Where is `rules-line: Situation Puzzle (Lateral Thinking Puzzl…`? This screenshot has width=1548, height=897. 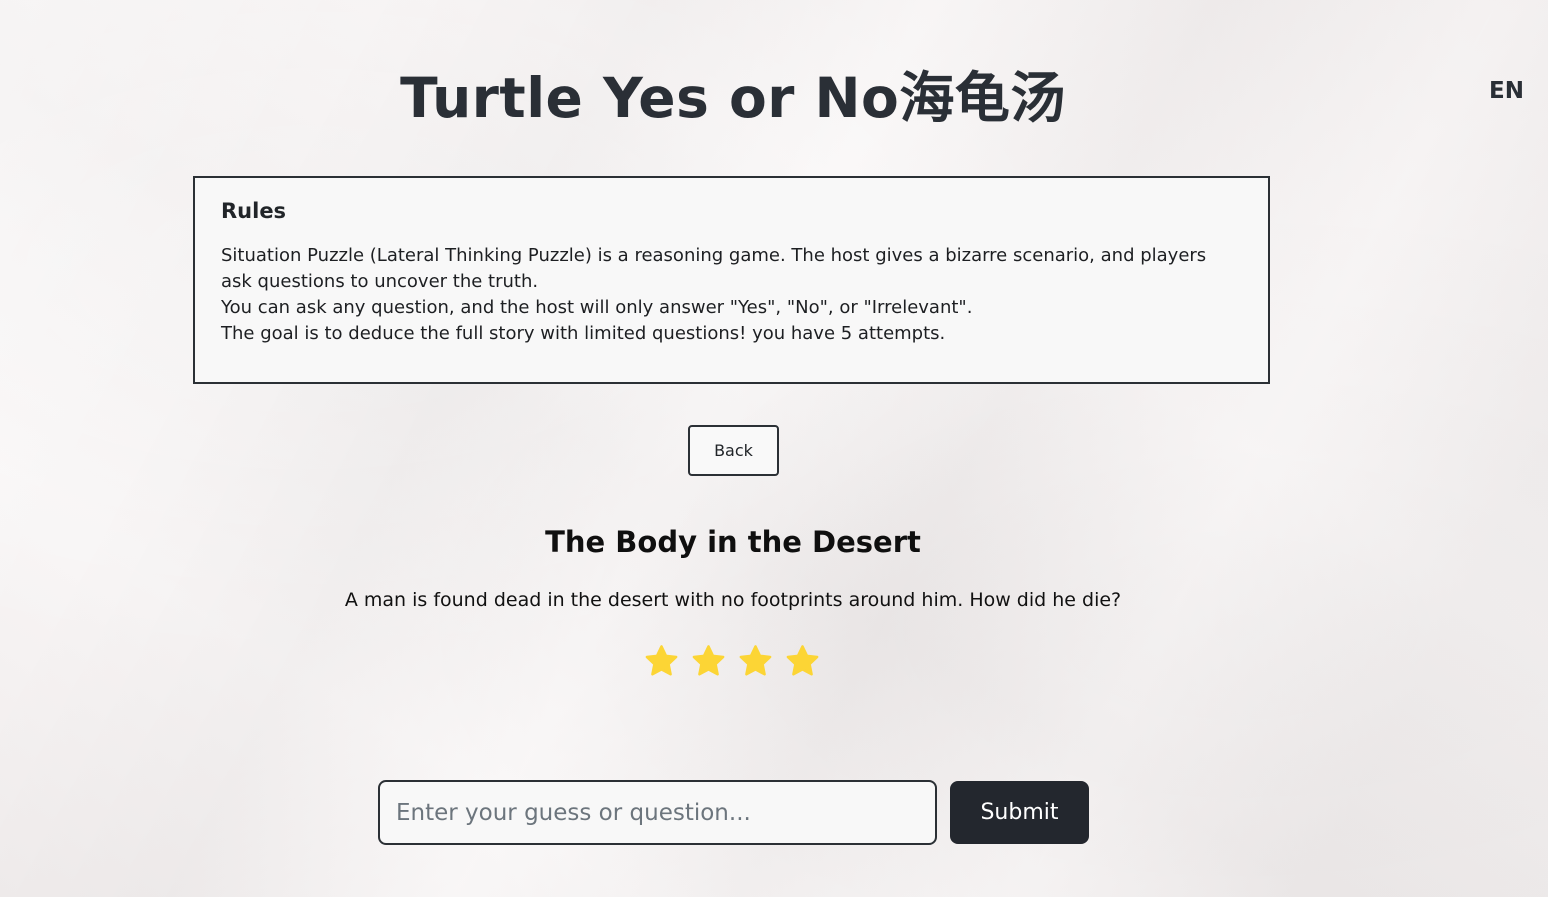
rules-line: Situation Puzzle (Lateral Thinking Puzzl… is located at coordinates (714, 268).